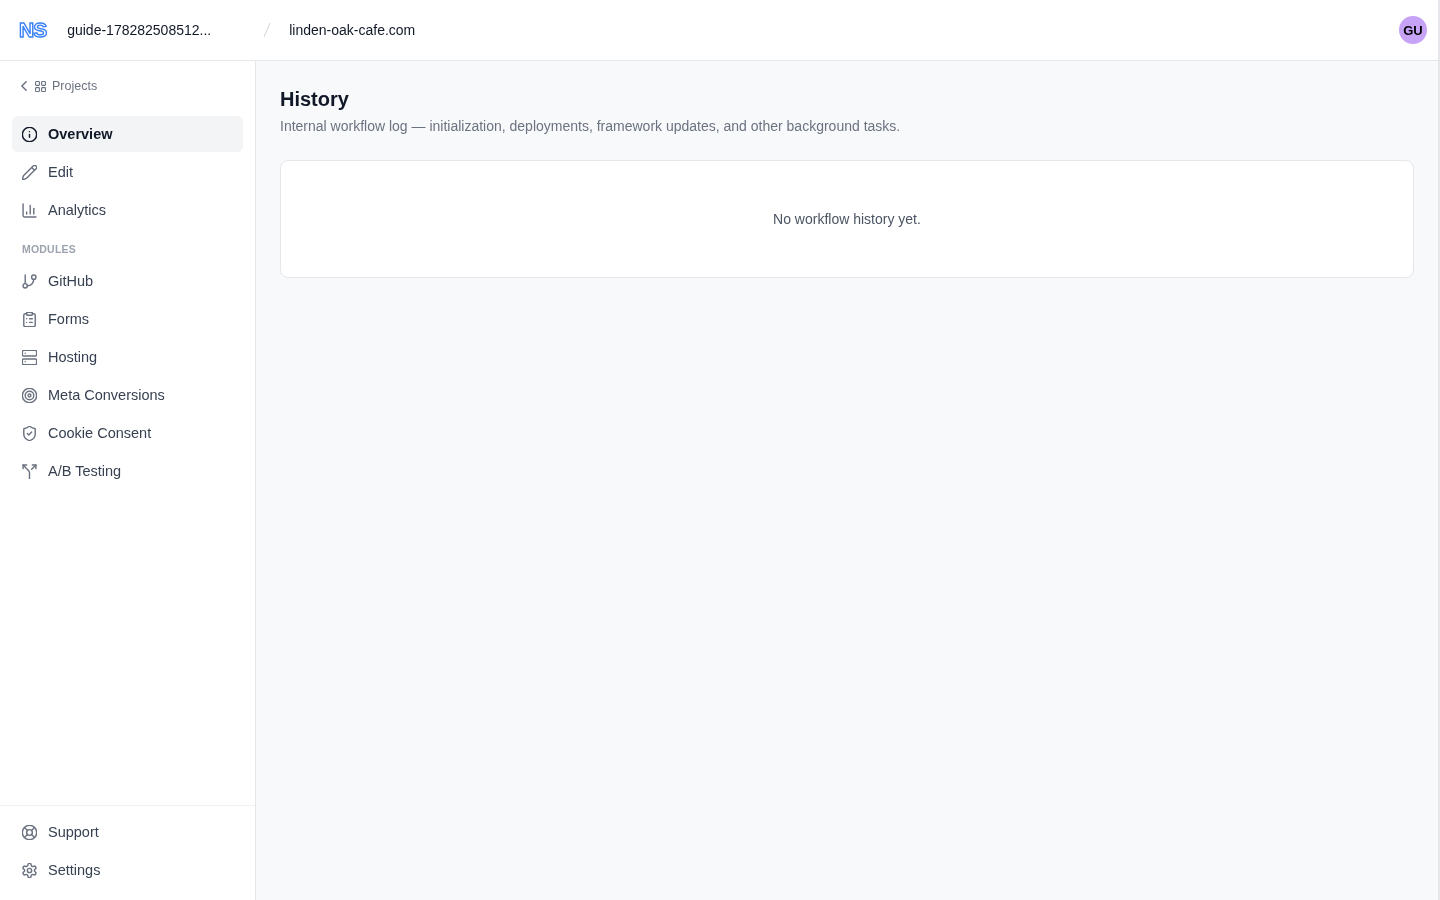 This screenshot has width=1440, height=900. Describe the element at coordinates (127, 870) in the screenshot. I see `sidebar-nav-item: Settings` at that location.